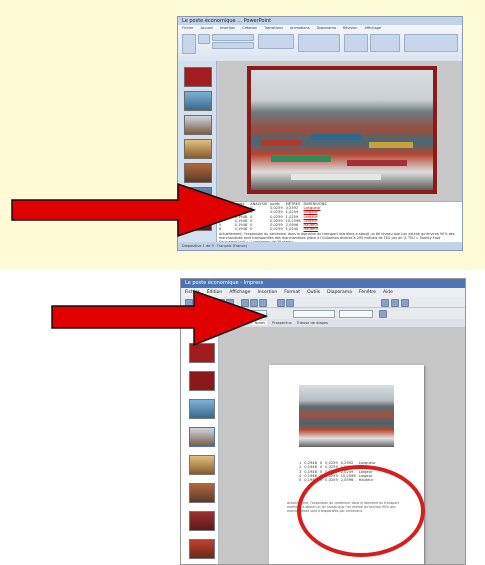  What do you see at coordinates (346, 416) in the screenshot?
I see `slide-image-on-notes-page` at bounding box center [346, 416].